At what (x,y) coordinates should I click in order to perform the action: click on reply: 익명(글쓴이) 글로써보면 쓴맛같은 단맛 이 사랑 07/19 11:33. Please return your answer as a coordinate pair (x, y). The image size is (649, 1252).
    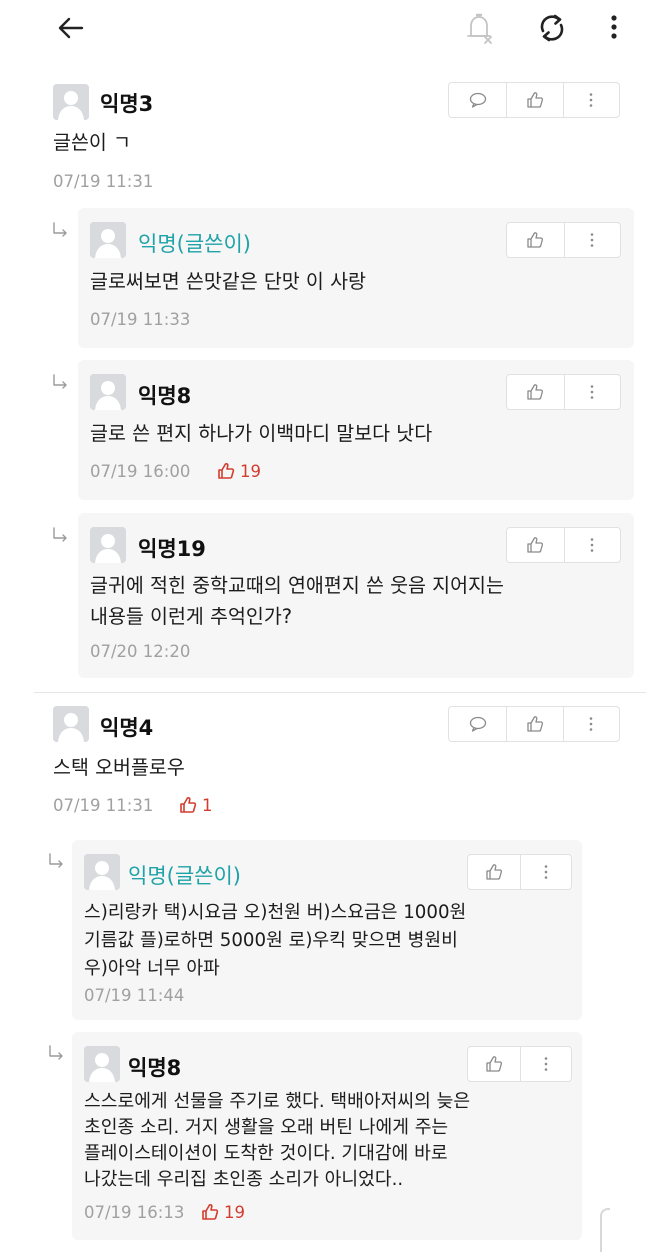
    Looking at the image, I should click on (356, 278).